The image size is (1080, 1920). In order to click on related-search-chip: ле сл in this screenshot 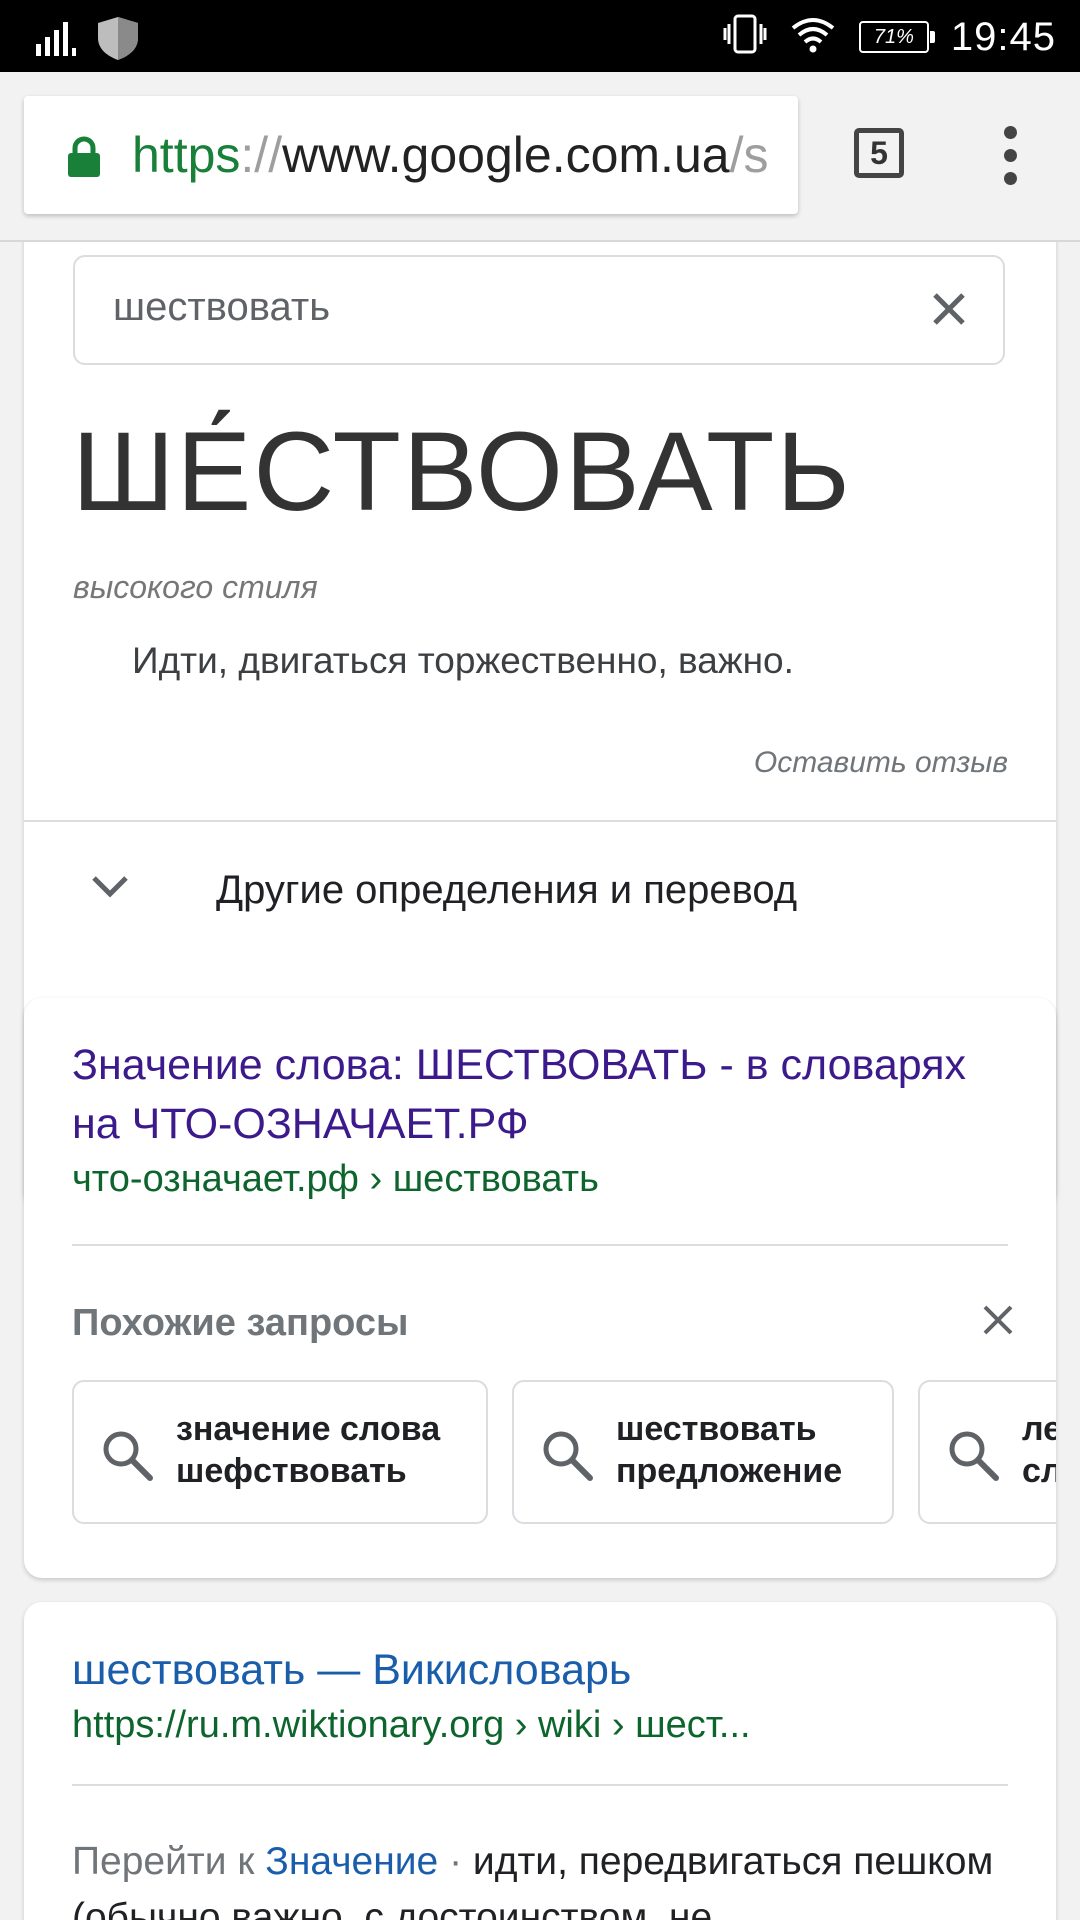, I will do `click(987, 1452)`.